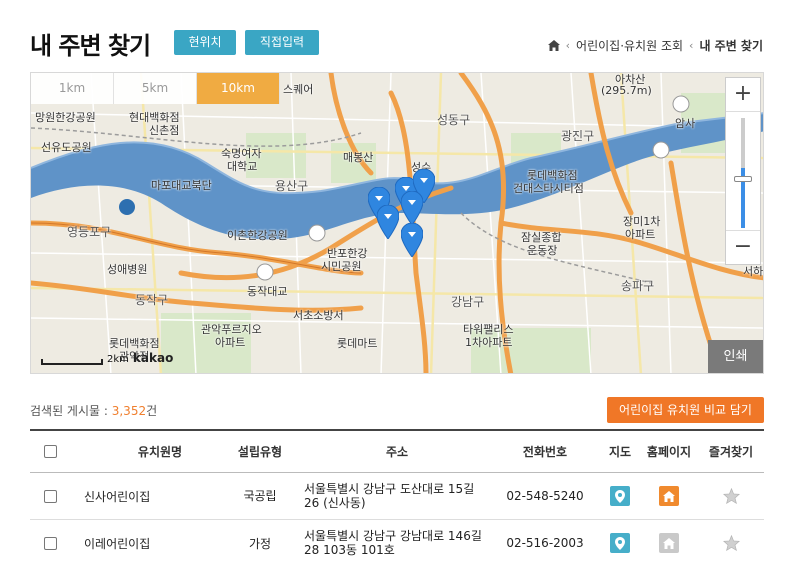 This screenshot has width=785, height=566. What do you see at coordinates (71, 411) in the screenshot?
I see `result-count-label: 검색된 게시물 :` at bounding box center [71, 411].